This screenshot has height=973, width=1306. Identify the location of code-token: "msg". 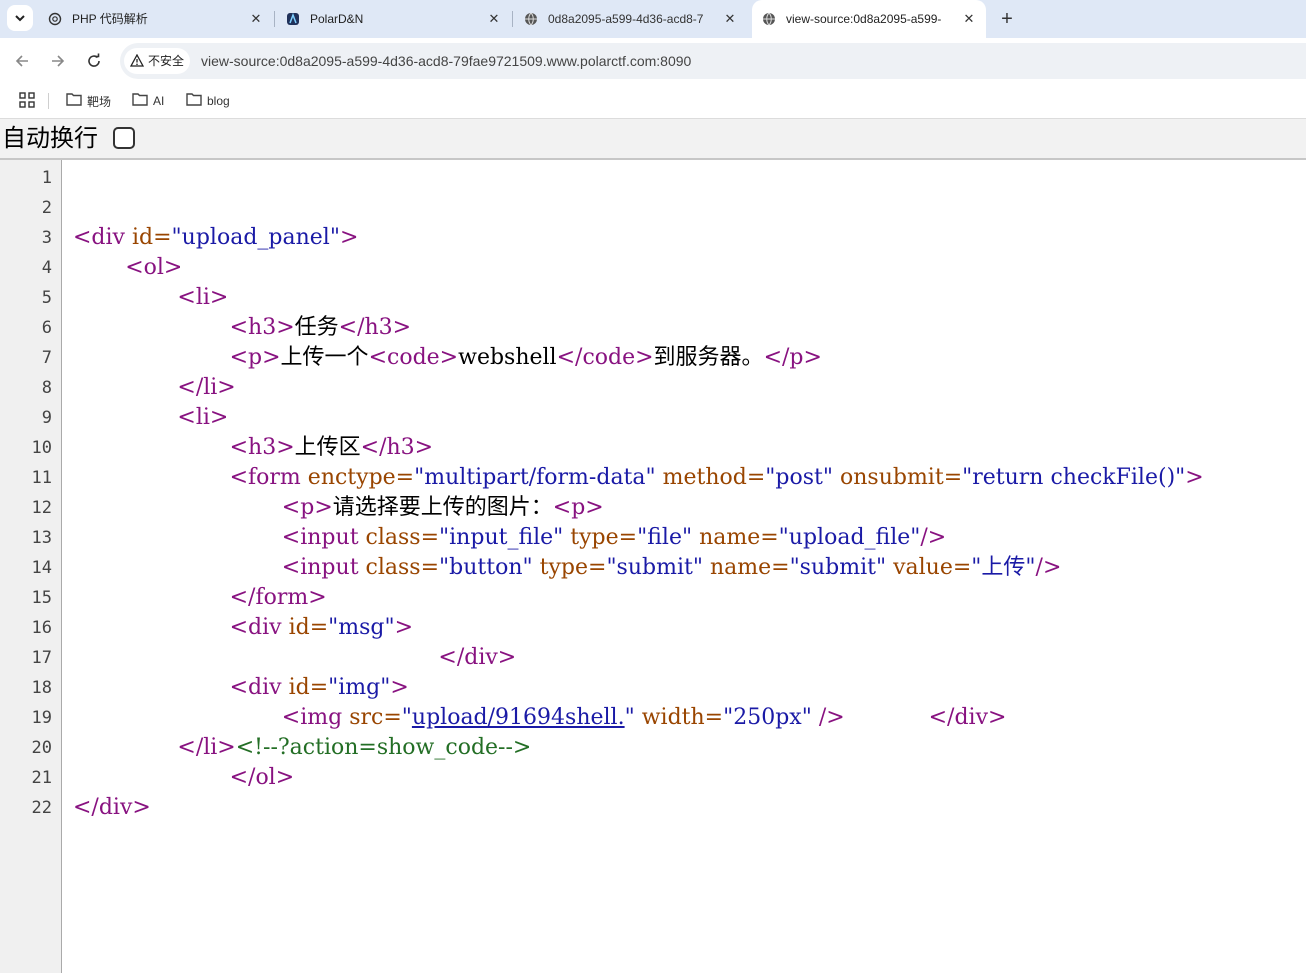
(361, 627).